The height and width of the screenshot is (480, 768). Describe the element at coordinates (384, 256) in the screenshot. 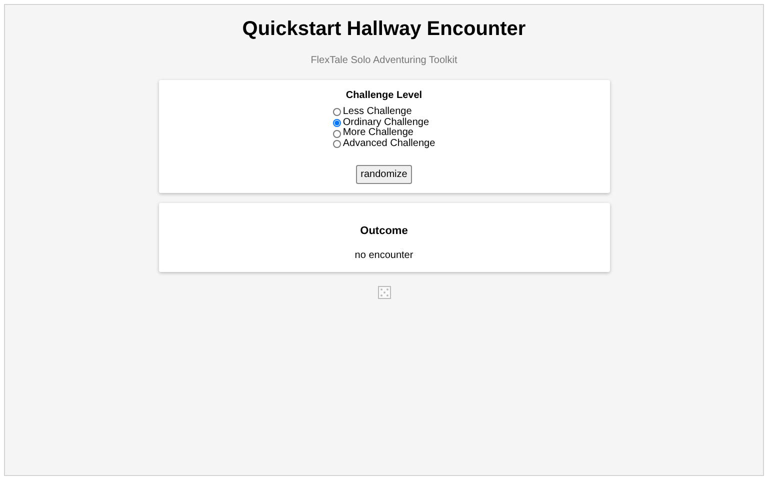

I see `outcome-text: no encounter` at that location.